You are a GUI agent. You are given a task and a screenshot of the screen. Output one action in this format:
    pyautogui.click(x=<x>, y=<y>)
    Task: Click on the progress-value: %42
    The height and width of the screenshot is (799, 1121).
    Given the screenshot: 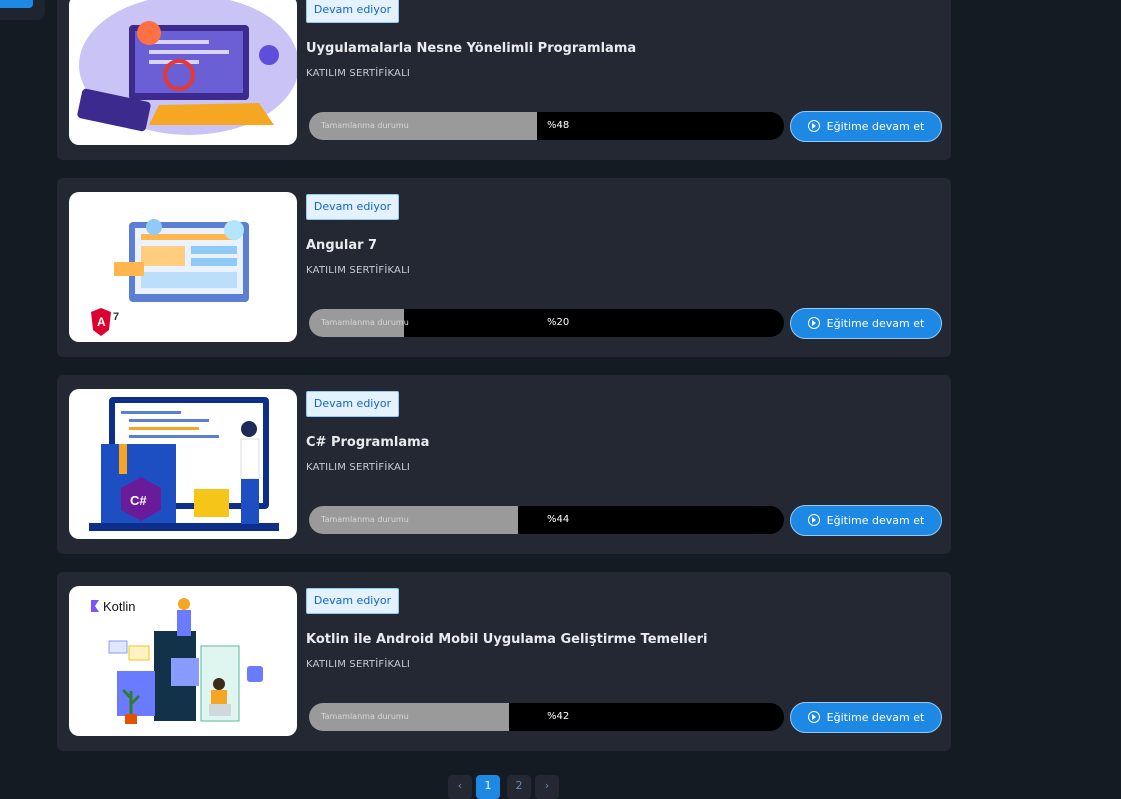 What is the action you would take?
    pyautogui.click(x=558, y=716)
    